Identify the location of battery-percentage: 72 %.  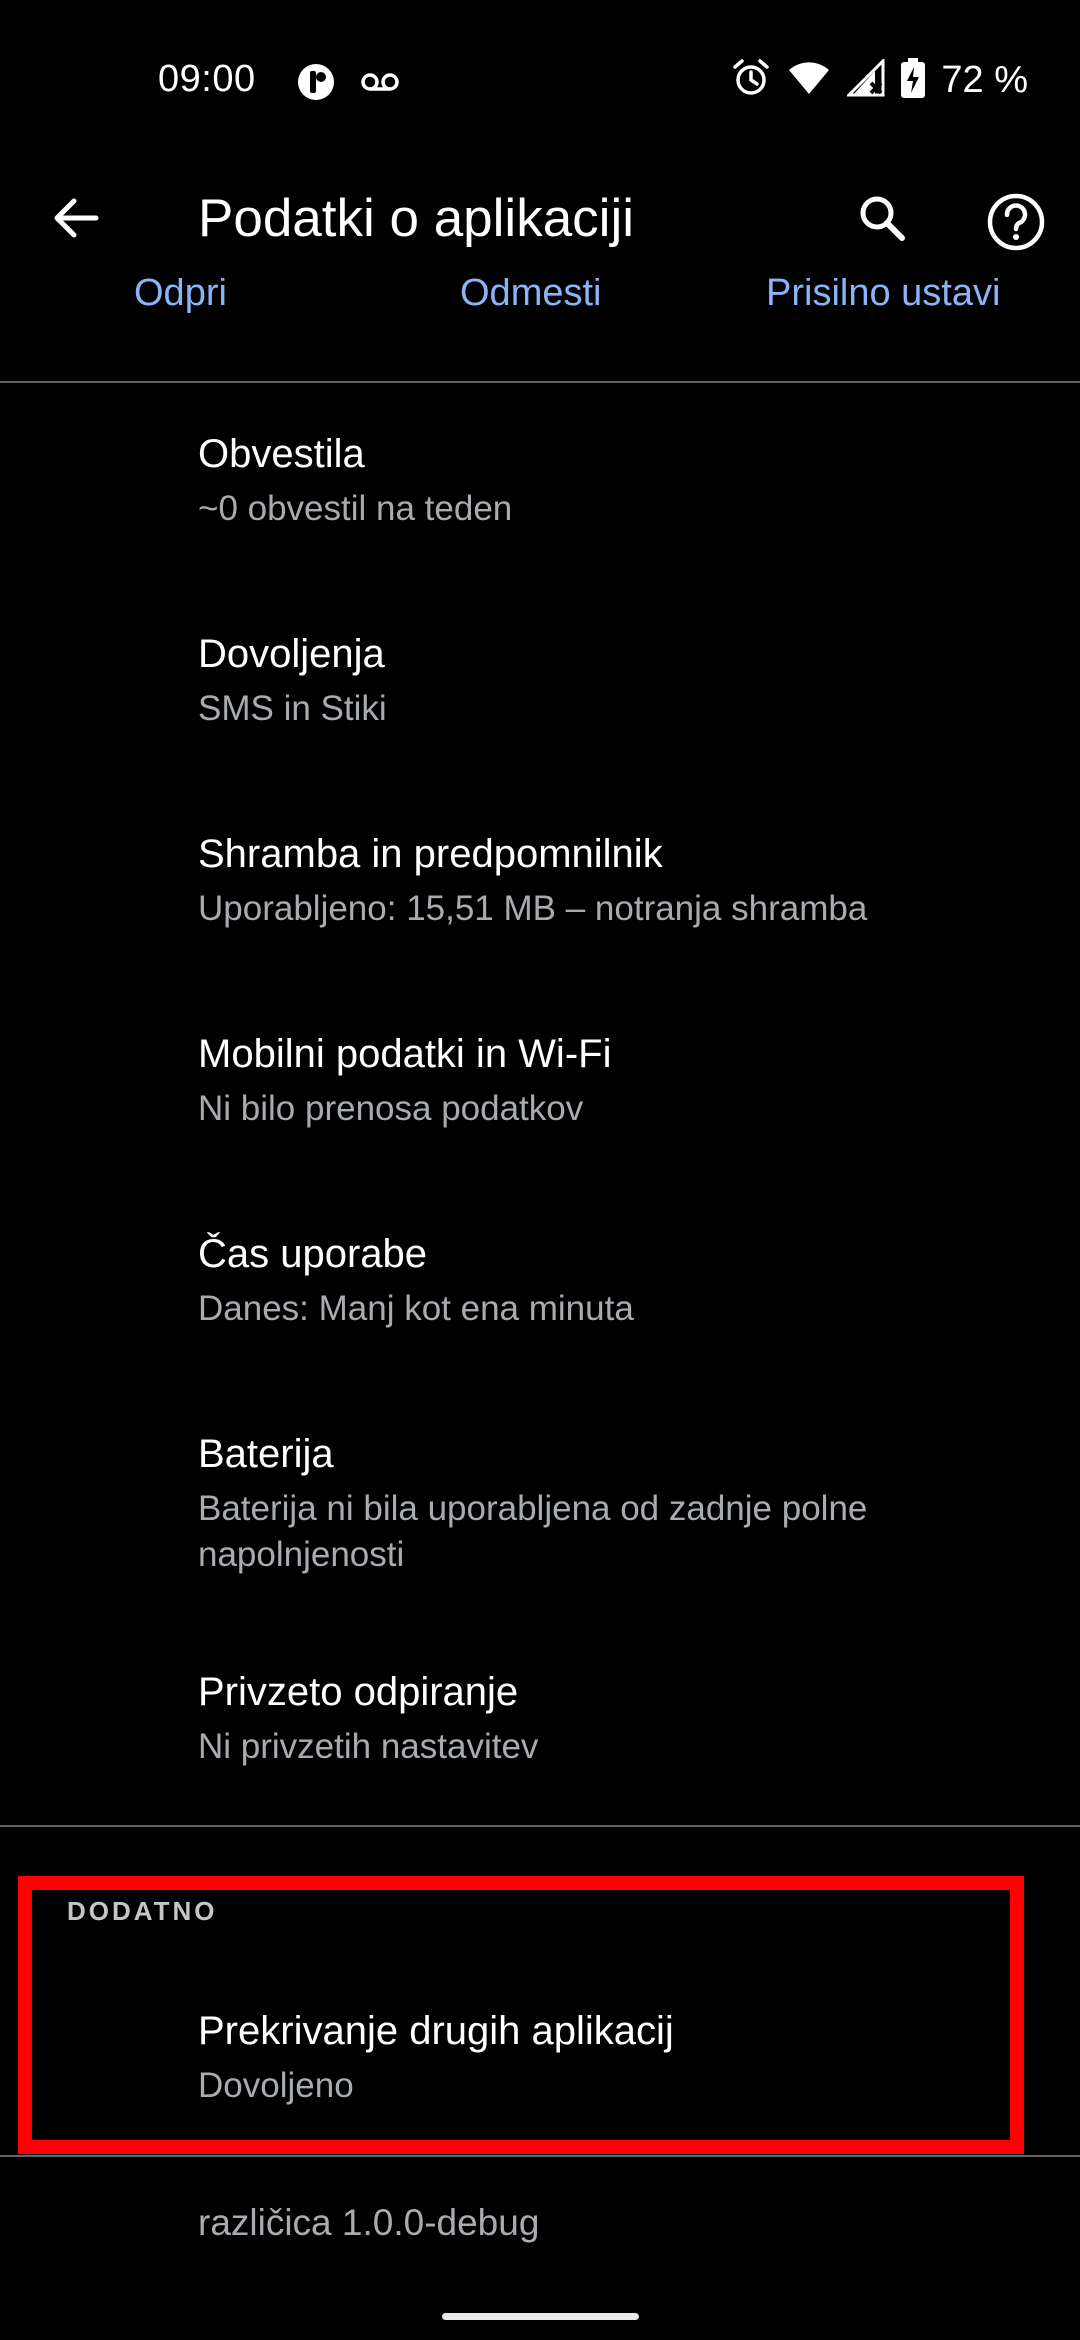
(984, 80).